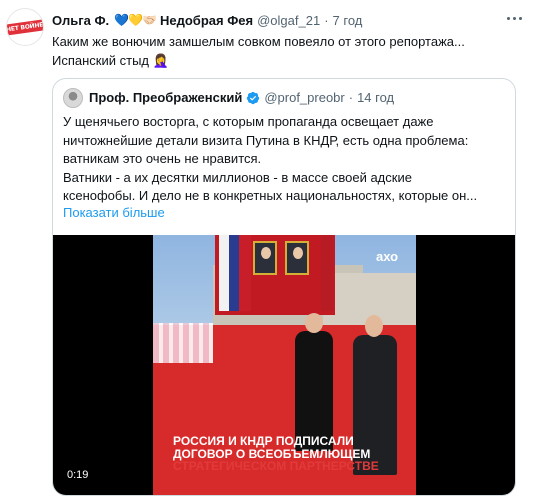 This screenshot has height=504, width=534. What do you see at coordinates (80, 20) in the screenshot?
I see `author-name: Ольга Ф.` at bounding box center [80, 20].